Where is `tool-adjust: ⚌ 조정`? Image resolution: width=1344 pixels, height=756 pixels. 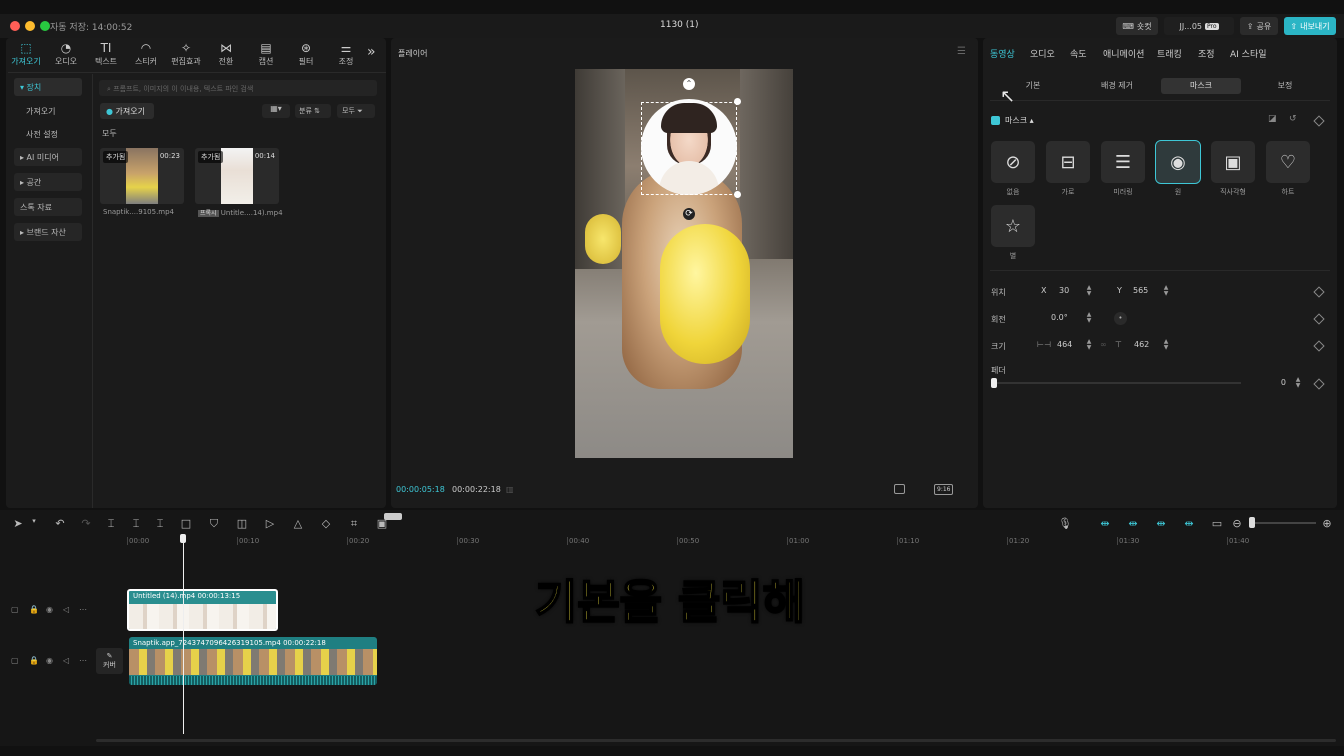 tool-adjust: ⚌ 조정 is located at coordinates (346, 55).